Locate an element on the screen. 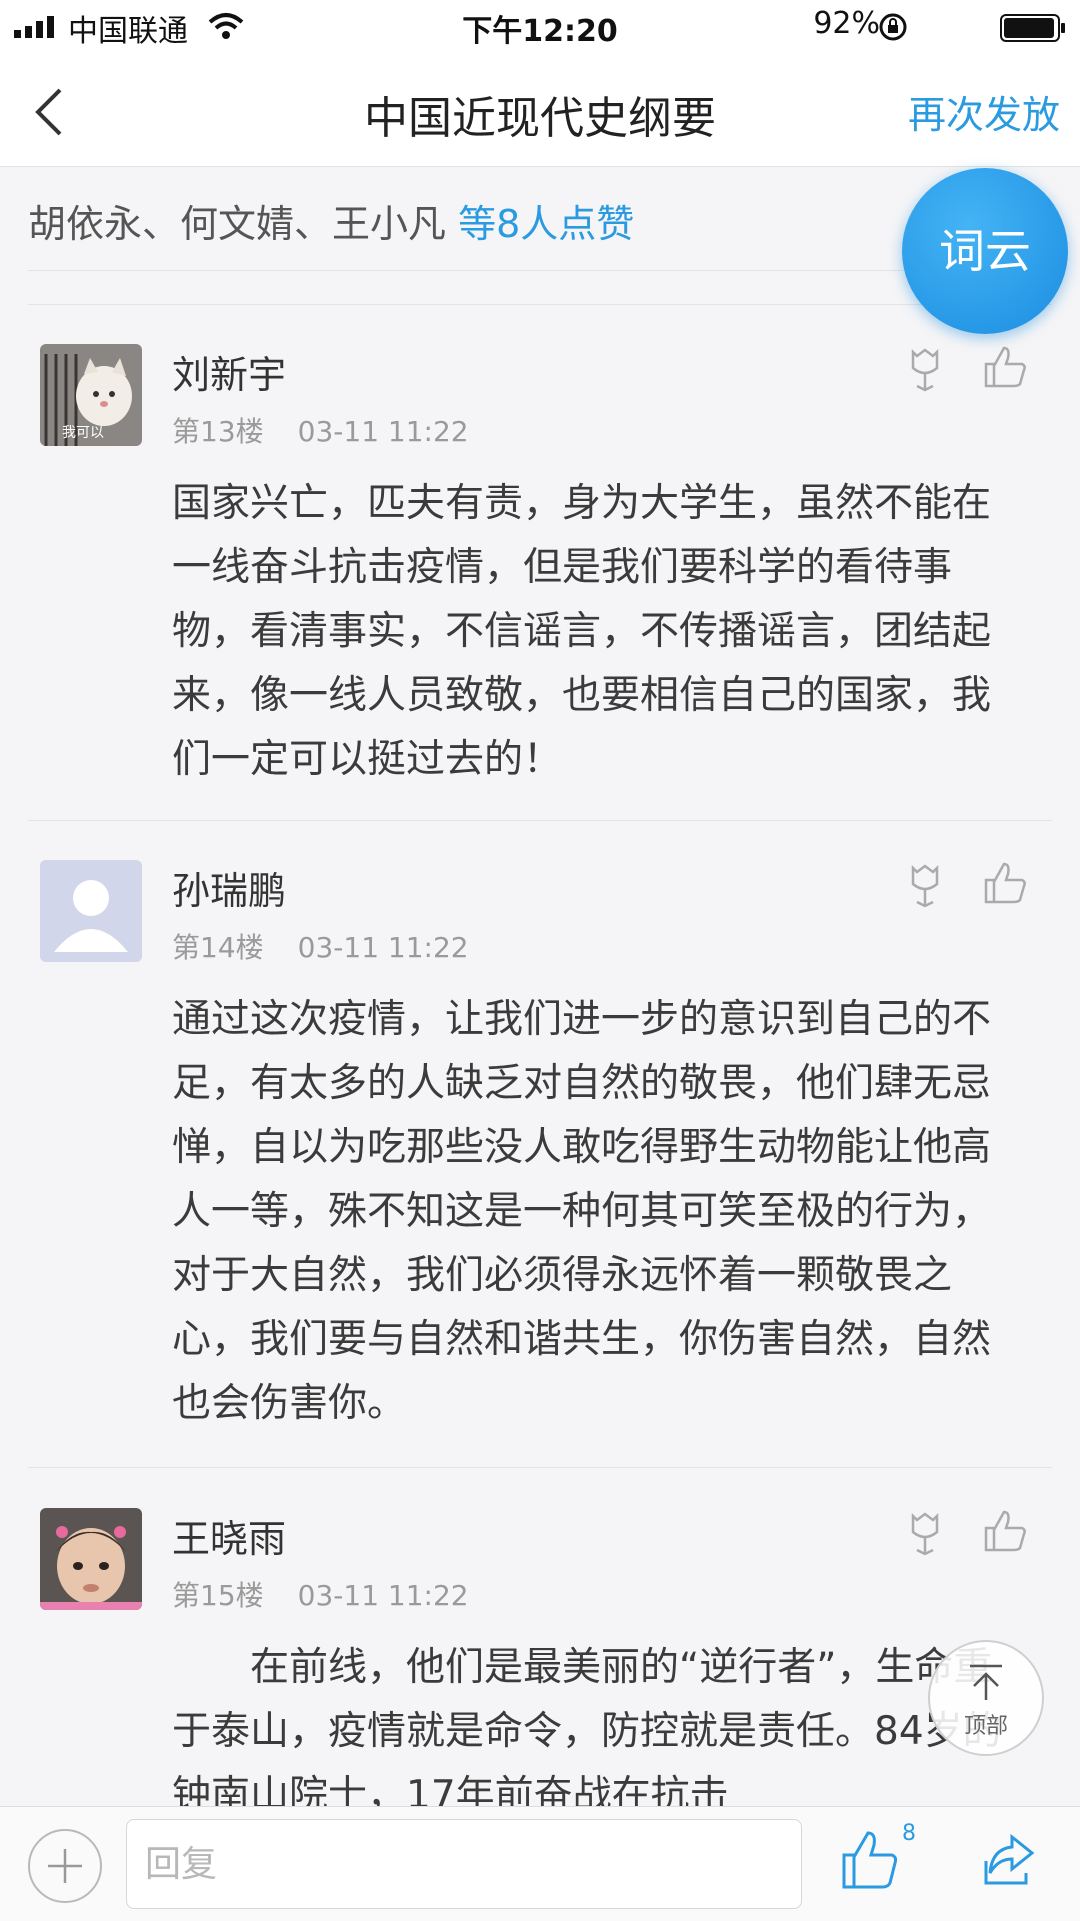 This screenshot has width=1080, height=1921. comment-meta: 第13楼 03-11 11:22 is located at coordinates (337, 430).